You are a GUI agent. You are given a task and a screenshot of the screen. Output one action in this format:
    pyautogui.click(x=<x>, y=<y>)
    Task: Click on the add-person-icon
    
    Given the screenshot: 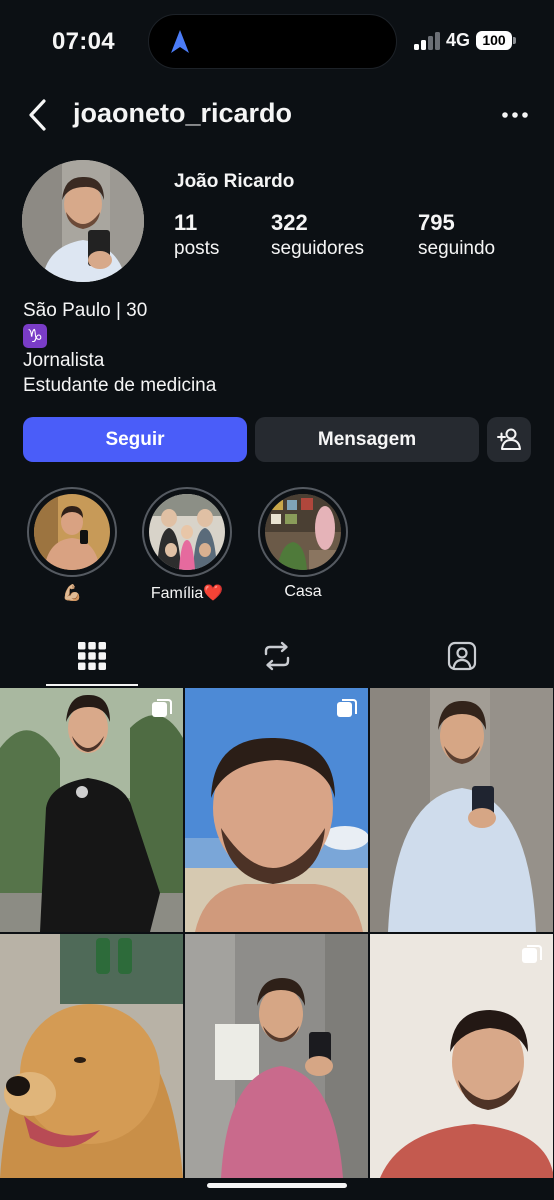 What is the action you would take?
    pyautogui.click(x=509, y=439)
    